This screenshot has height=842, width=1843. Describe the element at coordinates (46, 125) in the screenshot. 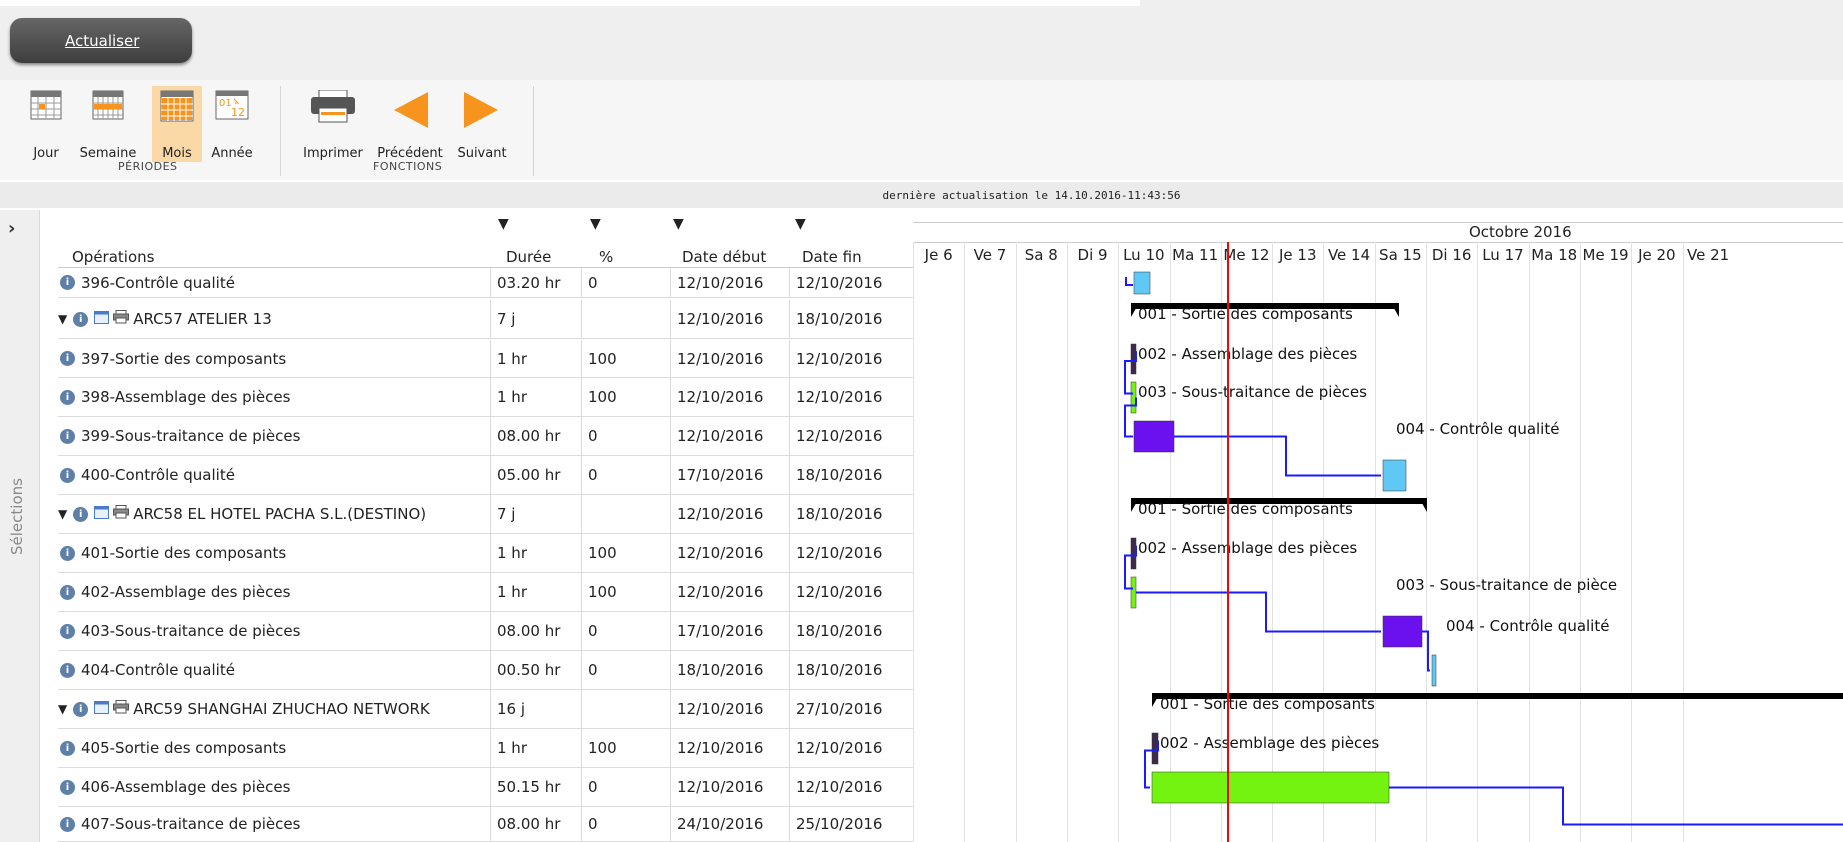

I see `period-day-button: Jour` at that location.